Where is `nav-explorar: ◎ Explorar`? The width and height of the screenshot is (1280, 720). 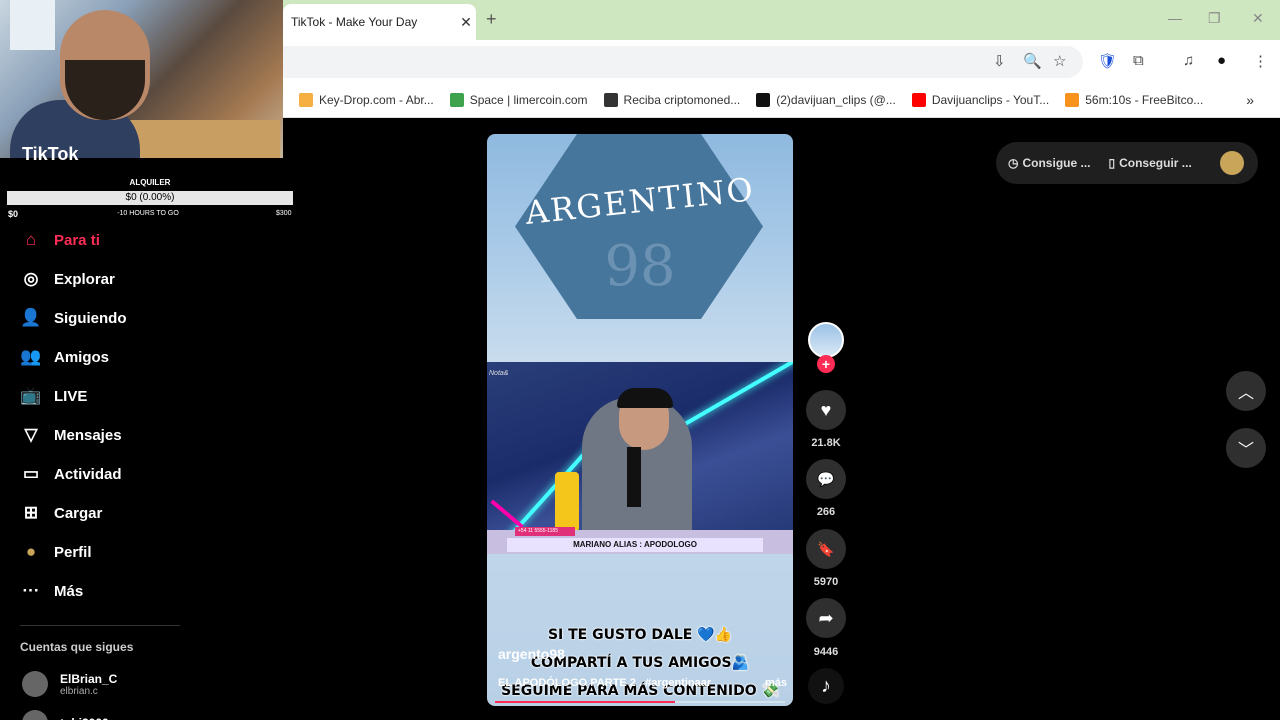 nav-explorar: ◎ Explorar is located at coordinates (67, 279).